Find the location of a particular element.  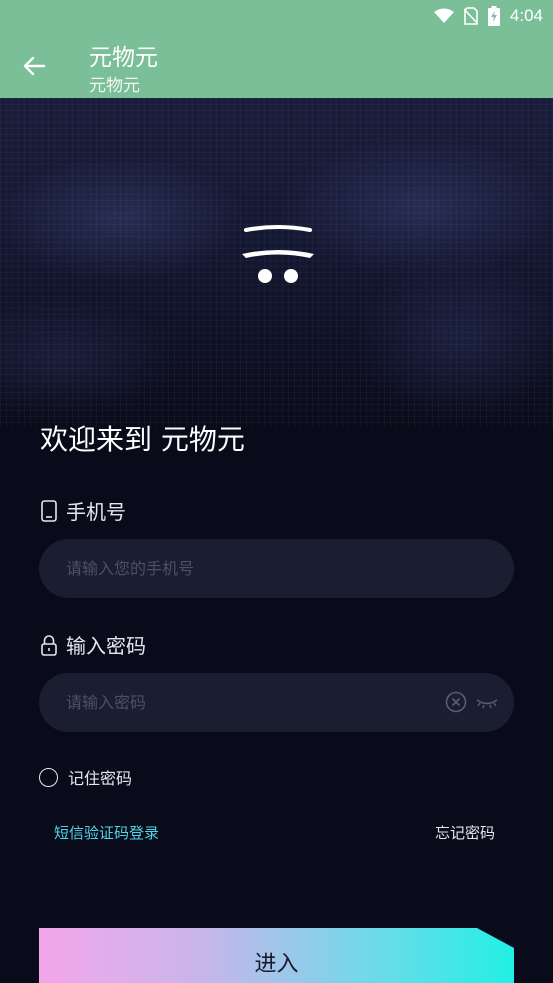

password-label: 输入密码 is located at coordinates (93, 644).